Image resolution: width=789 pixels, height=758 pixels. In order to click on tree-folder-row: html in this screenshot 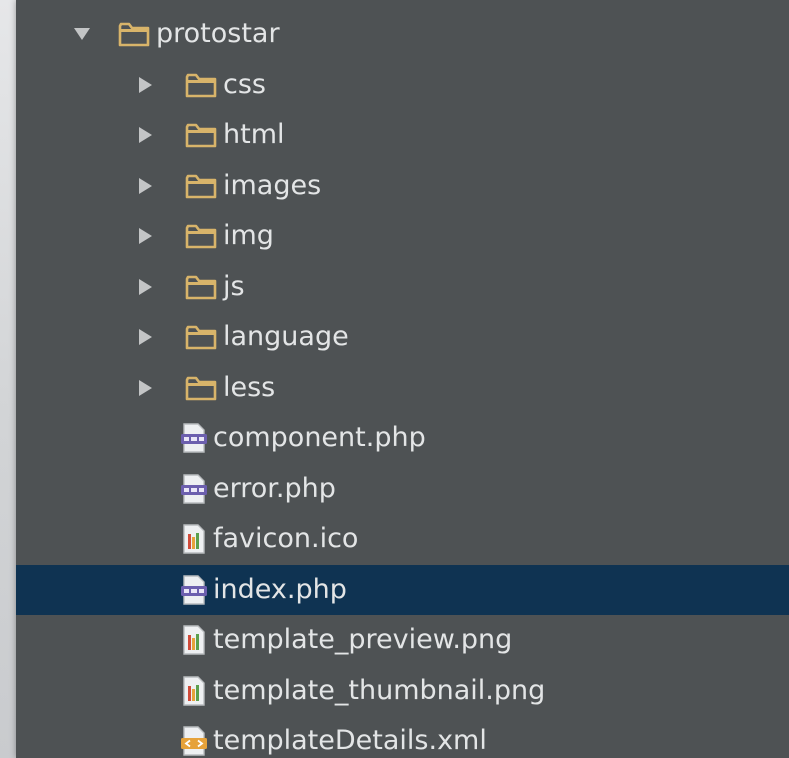, I will do `click(402, 135)`.